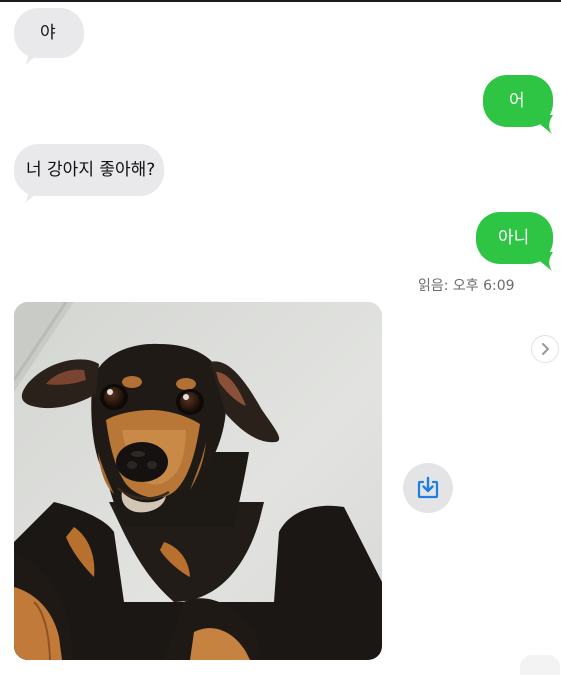 This screenshot has height=675, width=561. What do you see at coordinates (48, 33) in the screenshot?
I see `message-text: 야` at bounding box center [48, 33].